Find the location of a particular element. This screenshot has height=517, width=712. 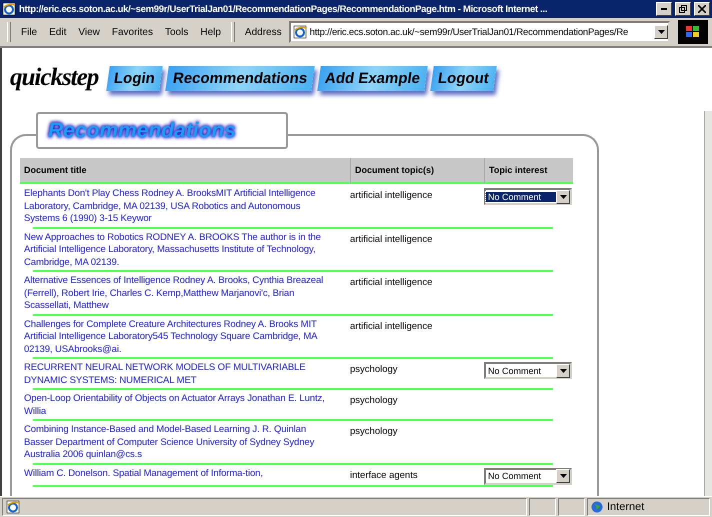

menu-item: View is located at coordinates (89, 32).